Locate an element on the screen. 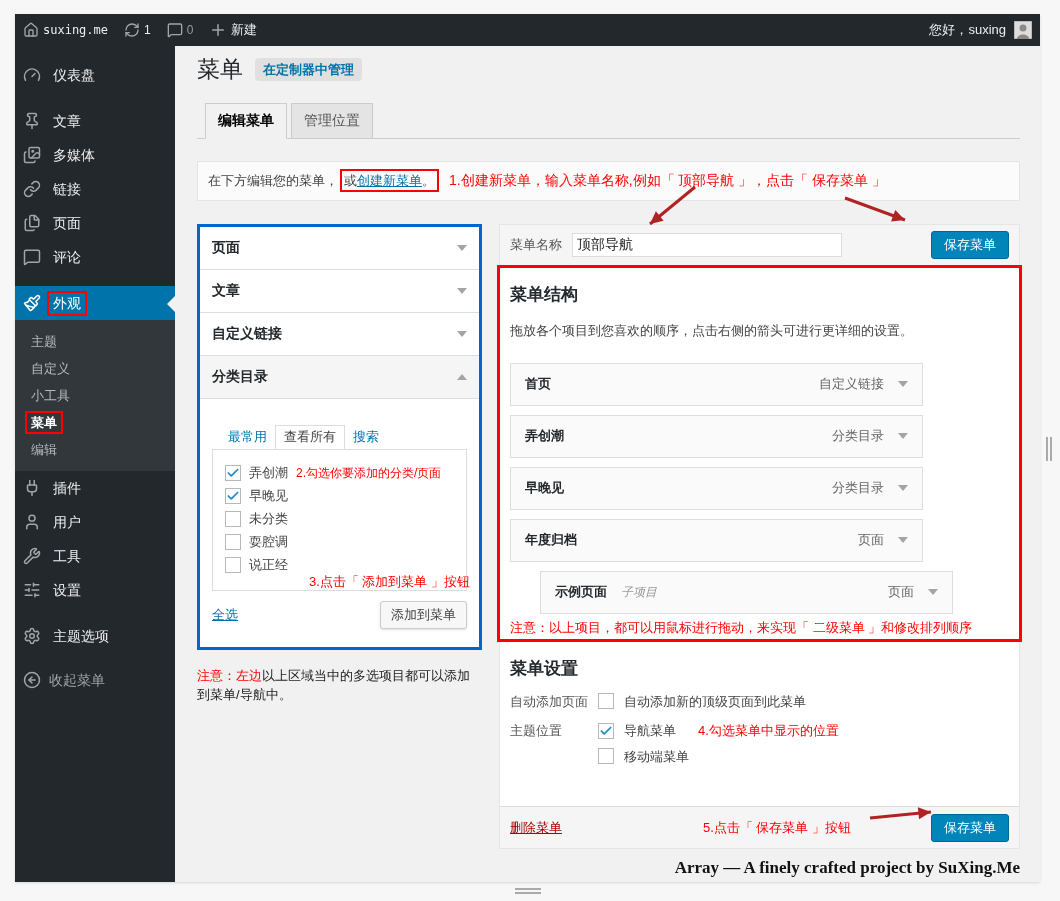 This screenshot has width=1060, height=901. menu-item: 早晚见 分类目录 is located at coordinates (716, 488).